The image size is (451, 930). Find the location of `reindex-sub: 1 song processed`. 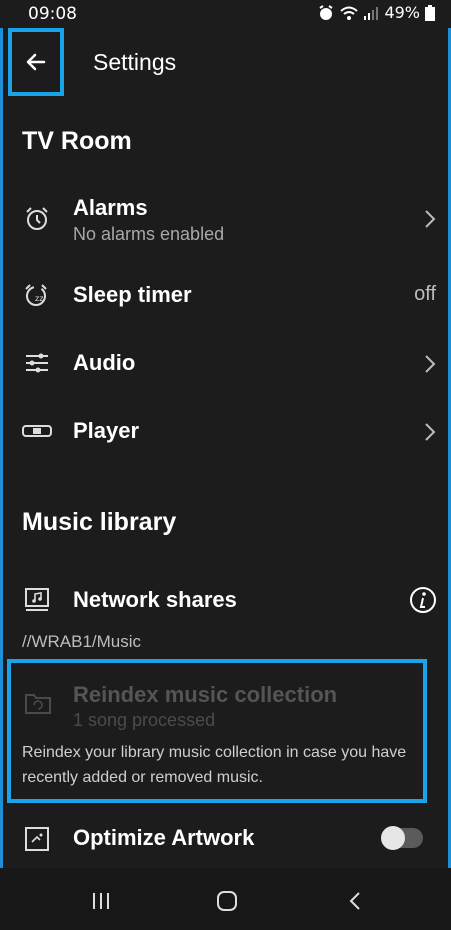

reindex-sub: 1 song processed is located at coordinates (144, 720).